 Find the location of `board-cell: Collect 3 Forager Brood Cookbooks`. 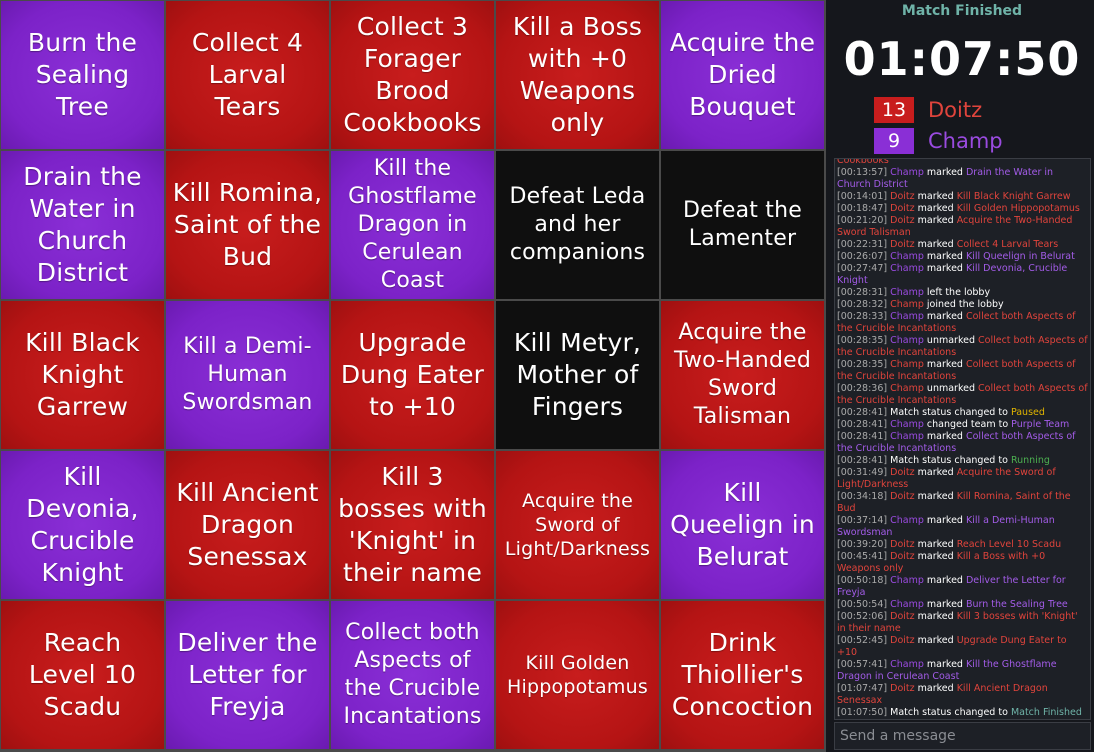

board-cell: Collect 3 Forager Brood Cookbooks is located at coordinates (412, 75).